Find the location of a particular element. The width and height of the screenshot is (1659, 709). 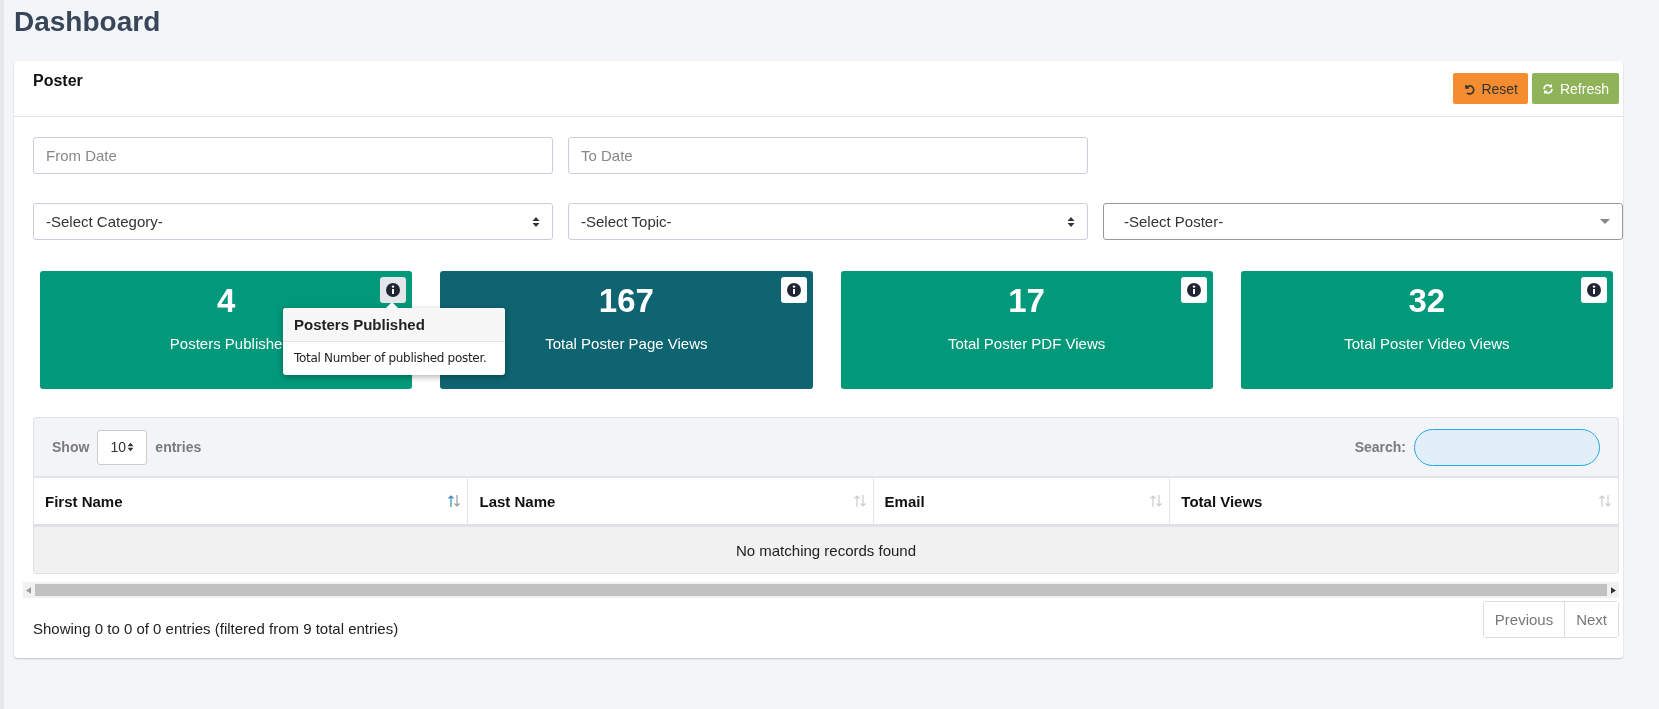

select-field: -Select Poster- is located at coordinates (1363, 221).